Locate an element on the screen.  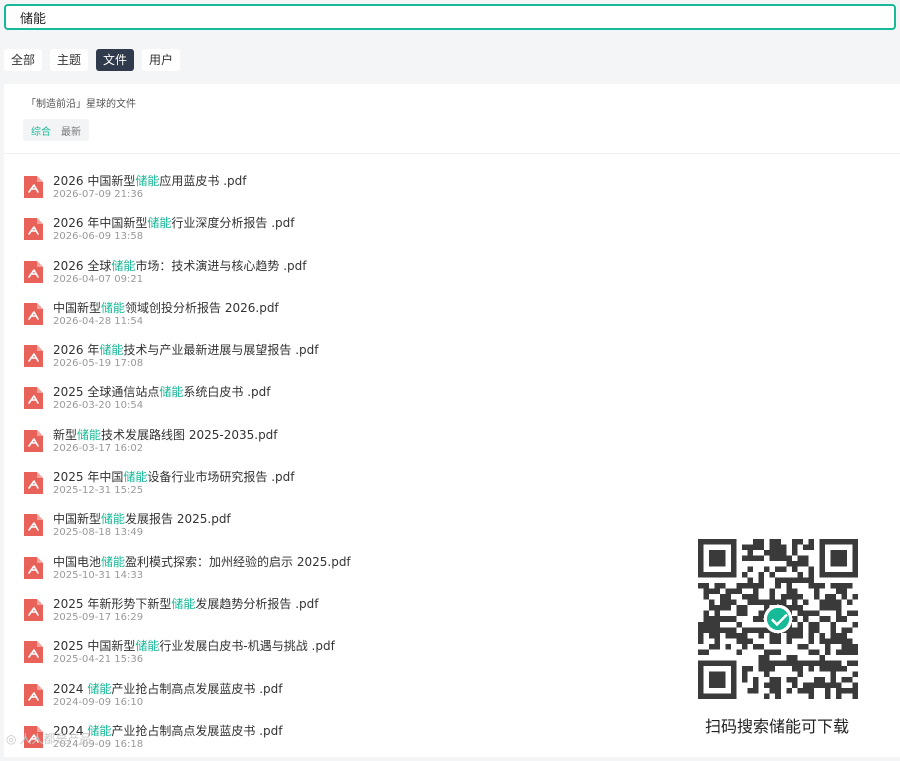
search-input is located at coordinates (450, 17).